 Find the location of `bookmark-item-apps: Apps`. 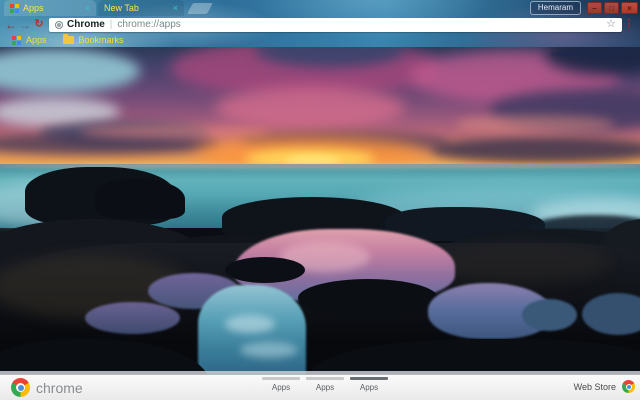

bookmark-item-apps: Apps is located at coordinates (29, 40).